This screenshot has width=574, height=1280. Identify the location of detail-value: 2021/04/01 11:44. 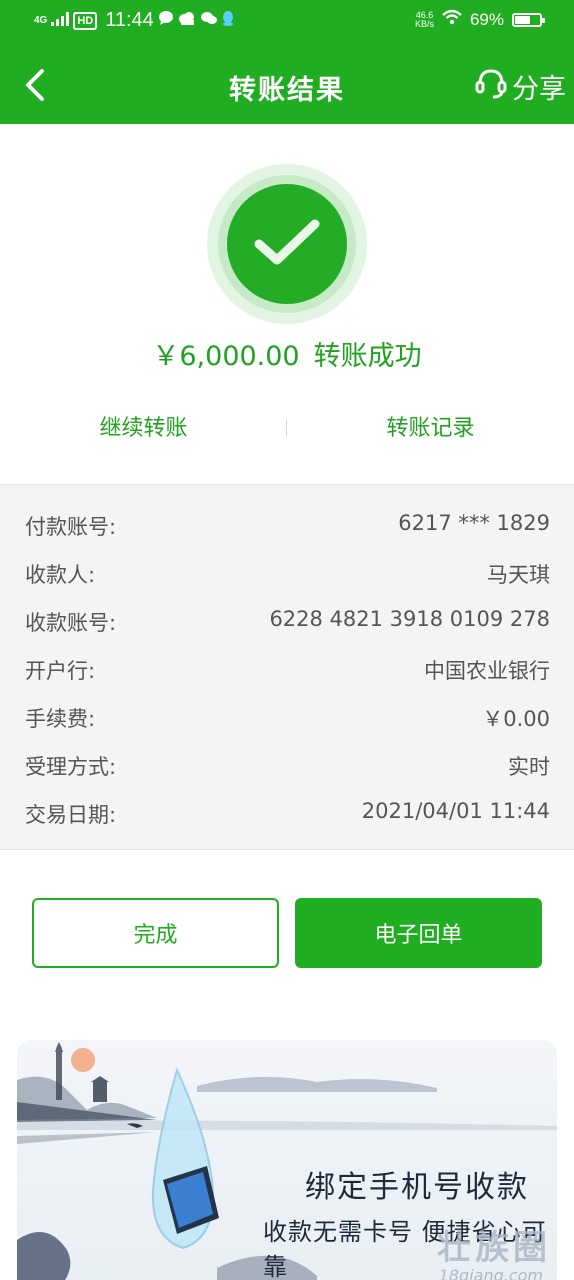
(455, 811).